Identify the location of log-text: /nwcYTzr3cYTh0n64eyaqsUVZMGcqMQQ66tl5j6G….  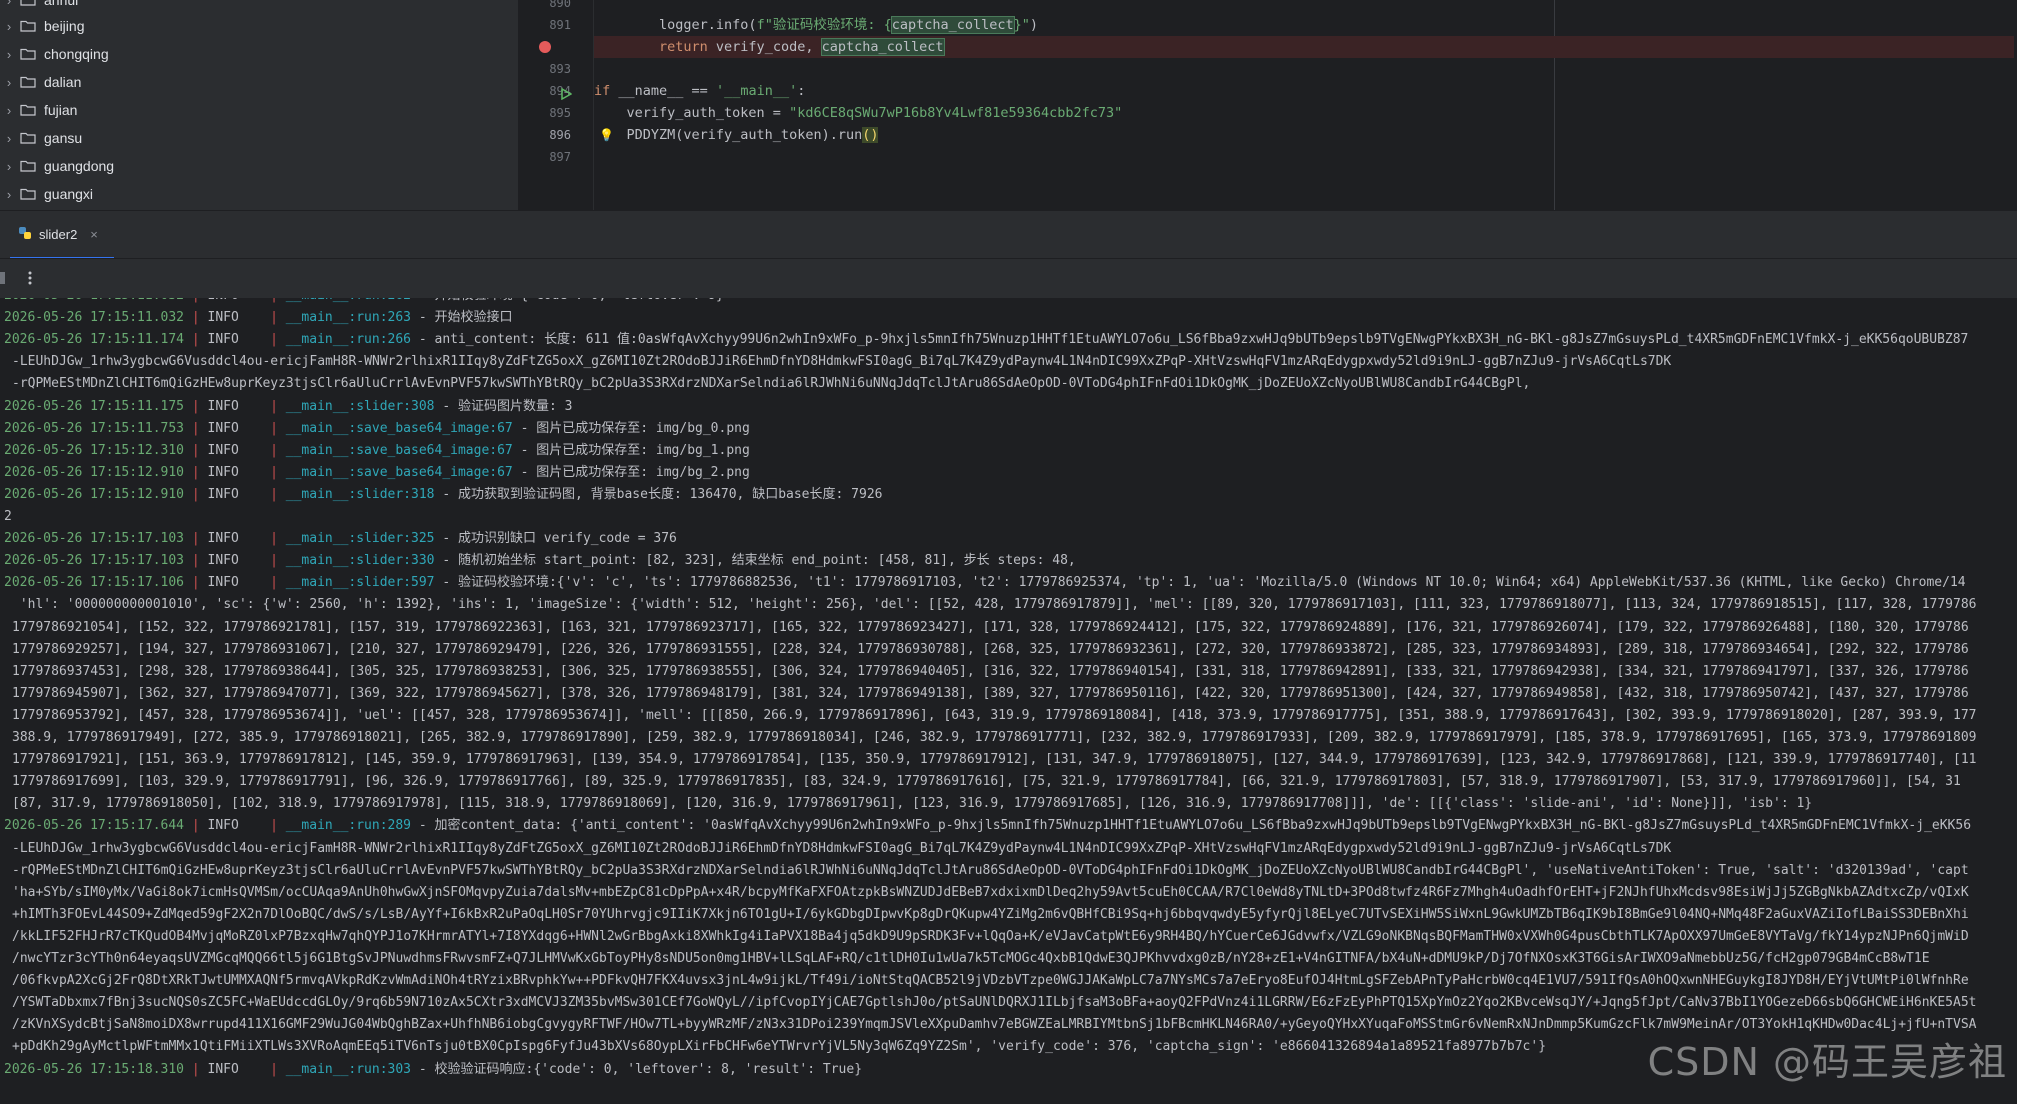
(971, 958).